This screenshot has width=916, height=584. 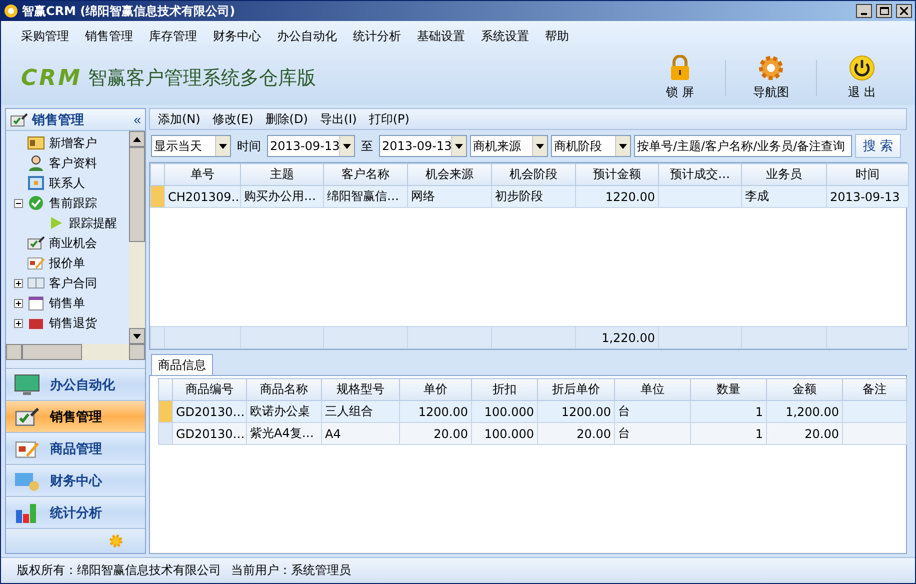 I want to click on toolbar-button: 打印(P), so click(x=389, y=119).